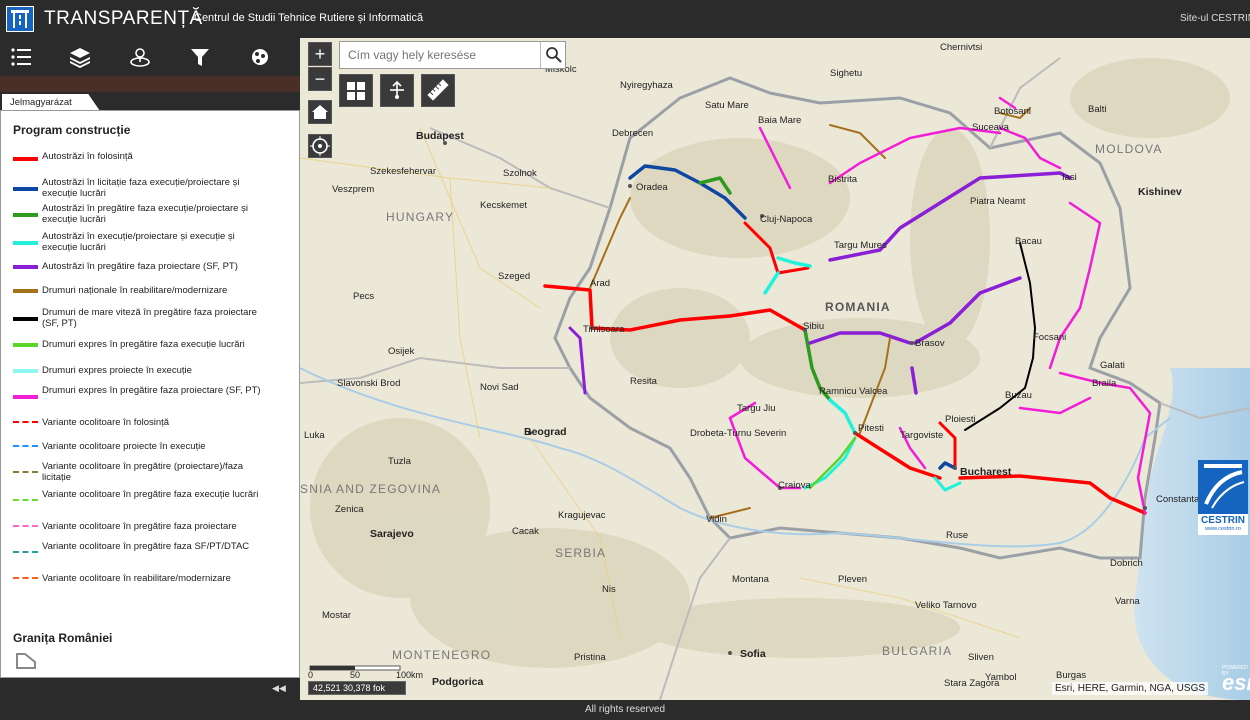  What do you see at coordinates (320, 79) in the screenshot?
I see `zoom-out-button: −` at bounding box center [320, 79].